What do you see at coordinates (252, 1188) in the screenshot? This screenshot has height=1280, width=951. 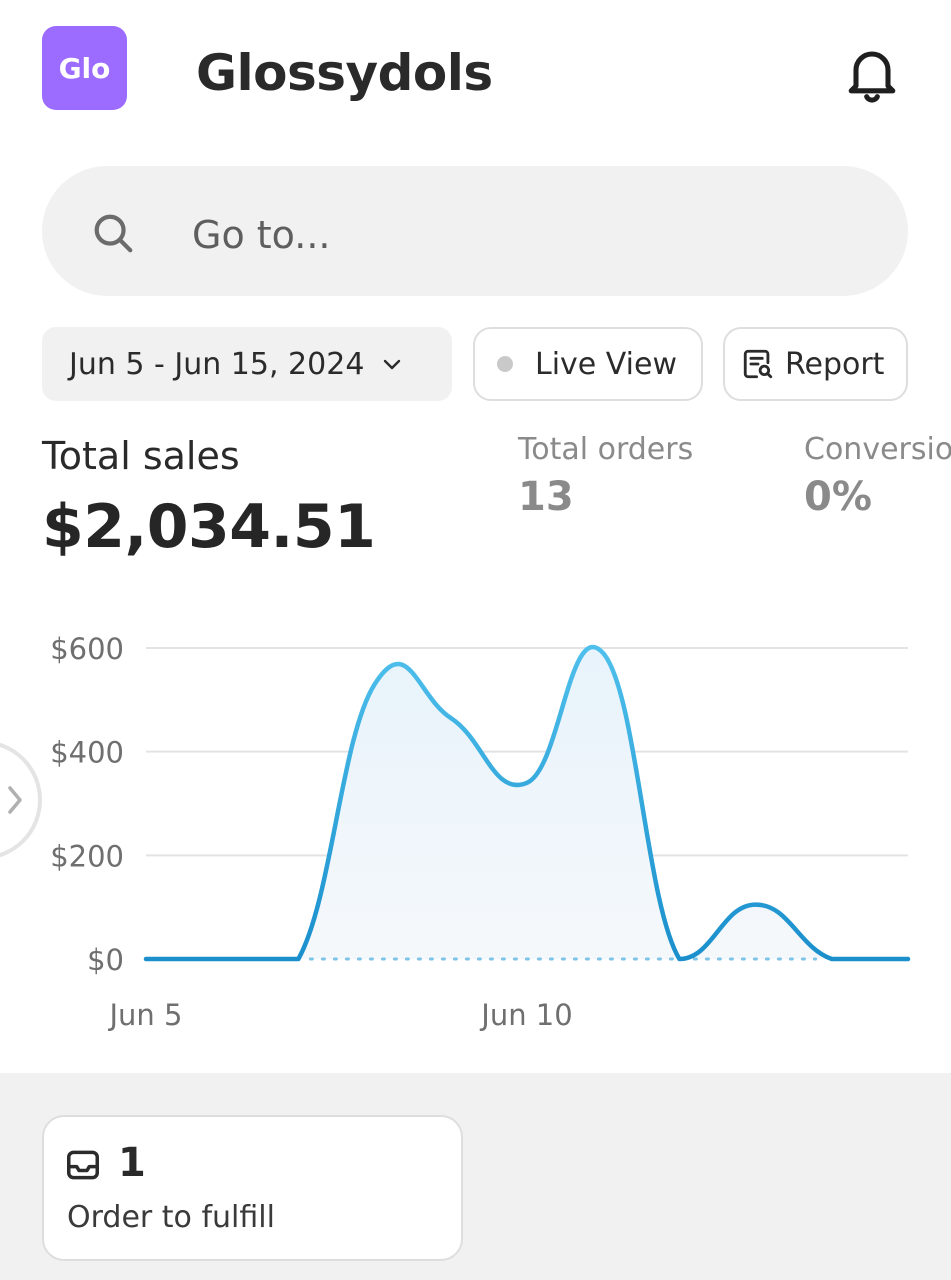 I see `orders-to-fulfill-card` at bounding box center [252, 1188].